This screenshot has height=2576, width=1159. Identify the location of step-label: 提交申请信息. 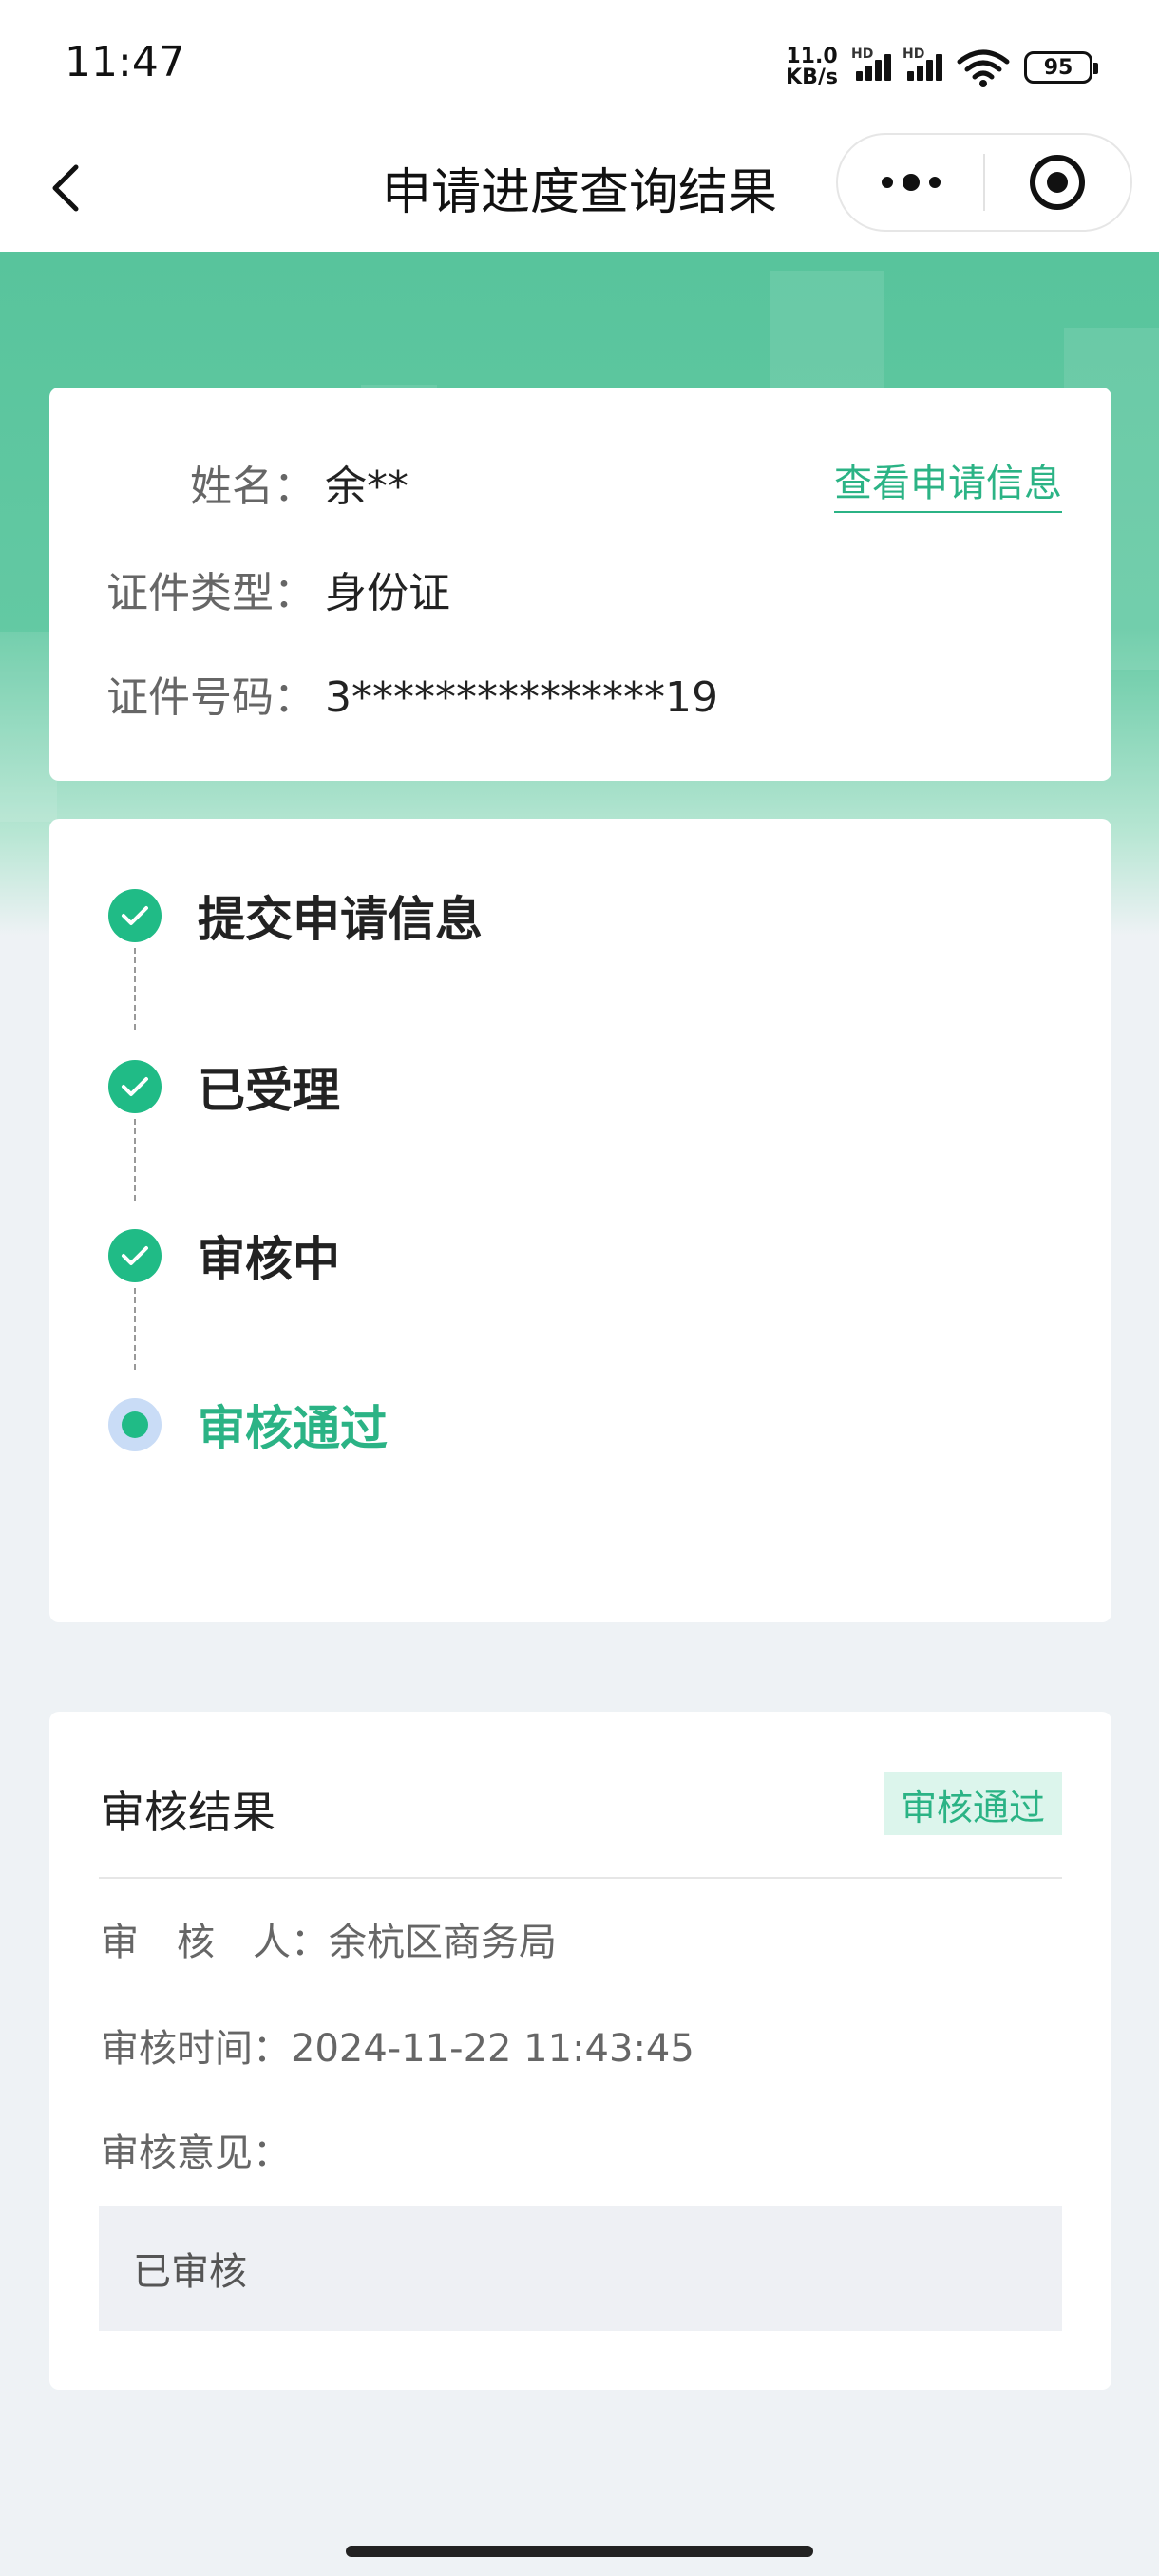
(340, 919).